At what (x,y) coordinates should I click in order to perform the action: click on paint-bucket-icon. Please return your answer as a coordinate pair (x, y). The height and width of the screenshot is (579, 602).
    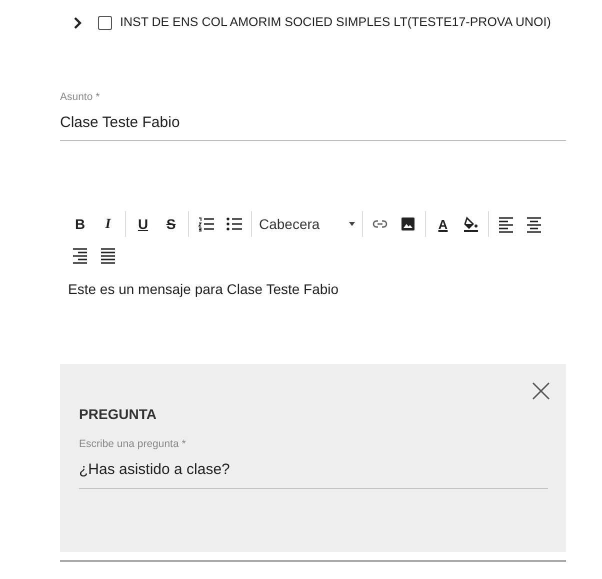
    Looking at the image, I should click on (471, 224).